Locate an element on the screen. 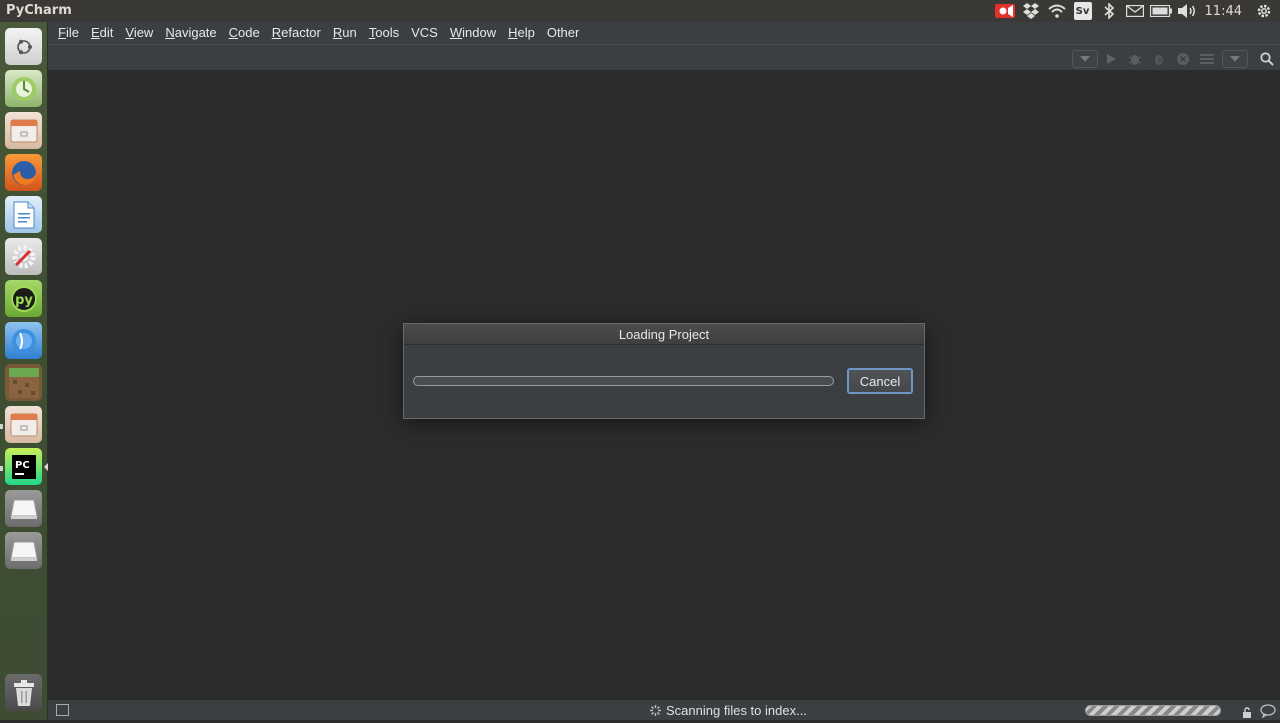  toolbar is located at coordinates (664, 57).